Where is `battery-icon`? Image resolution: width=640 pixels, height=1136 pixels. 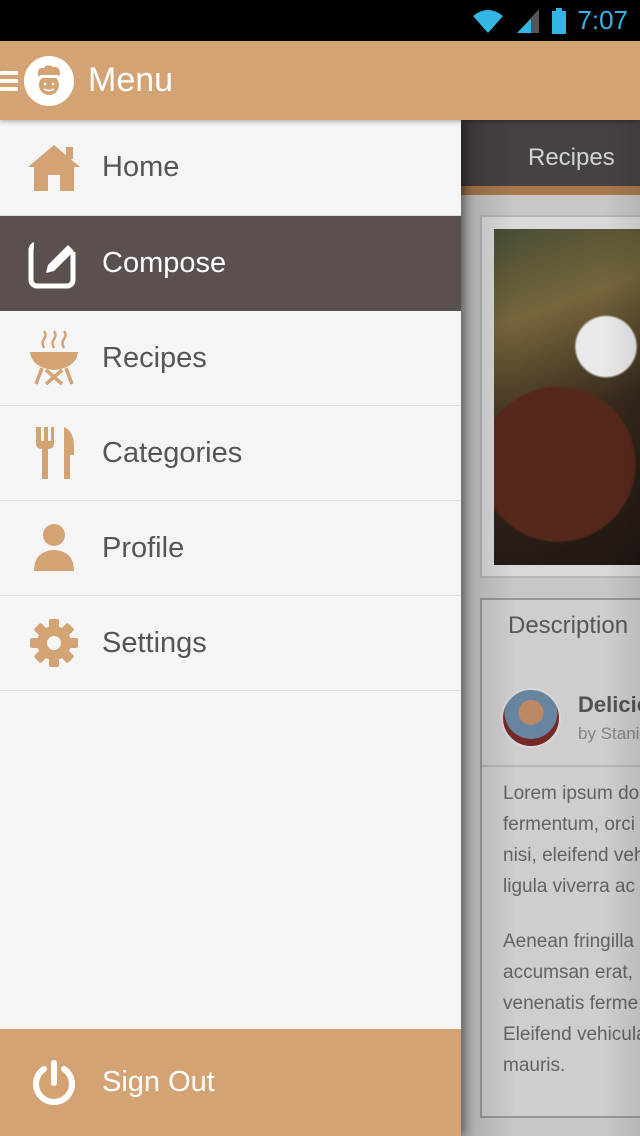 battery-icon is located at coordinates (559, 20).